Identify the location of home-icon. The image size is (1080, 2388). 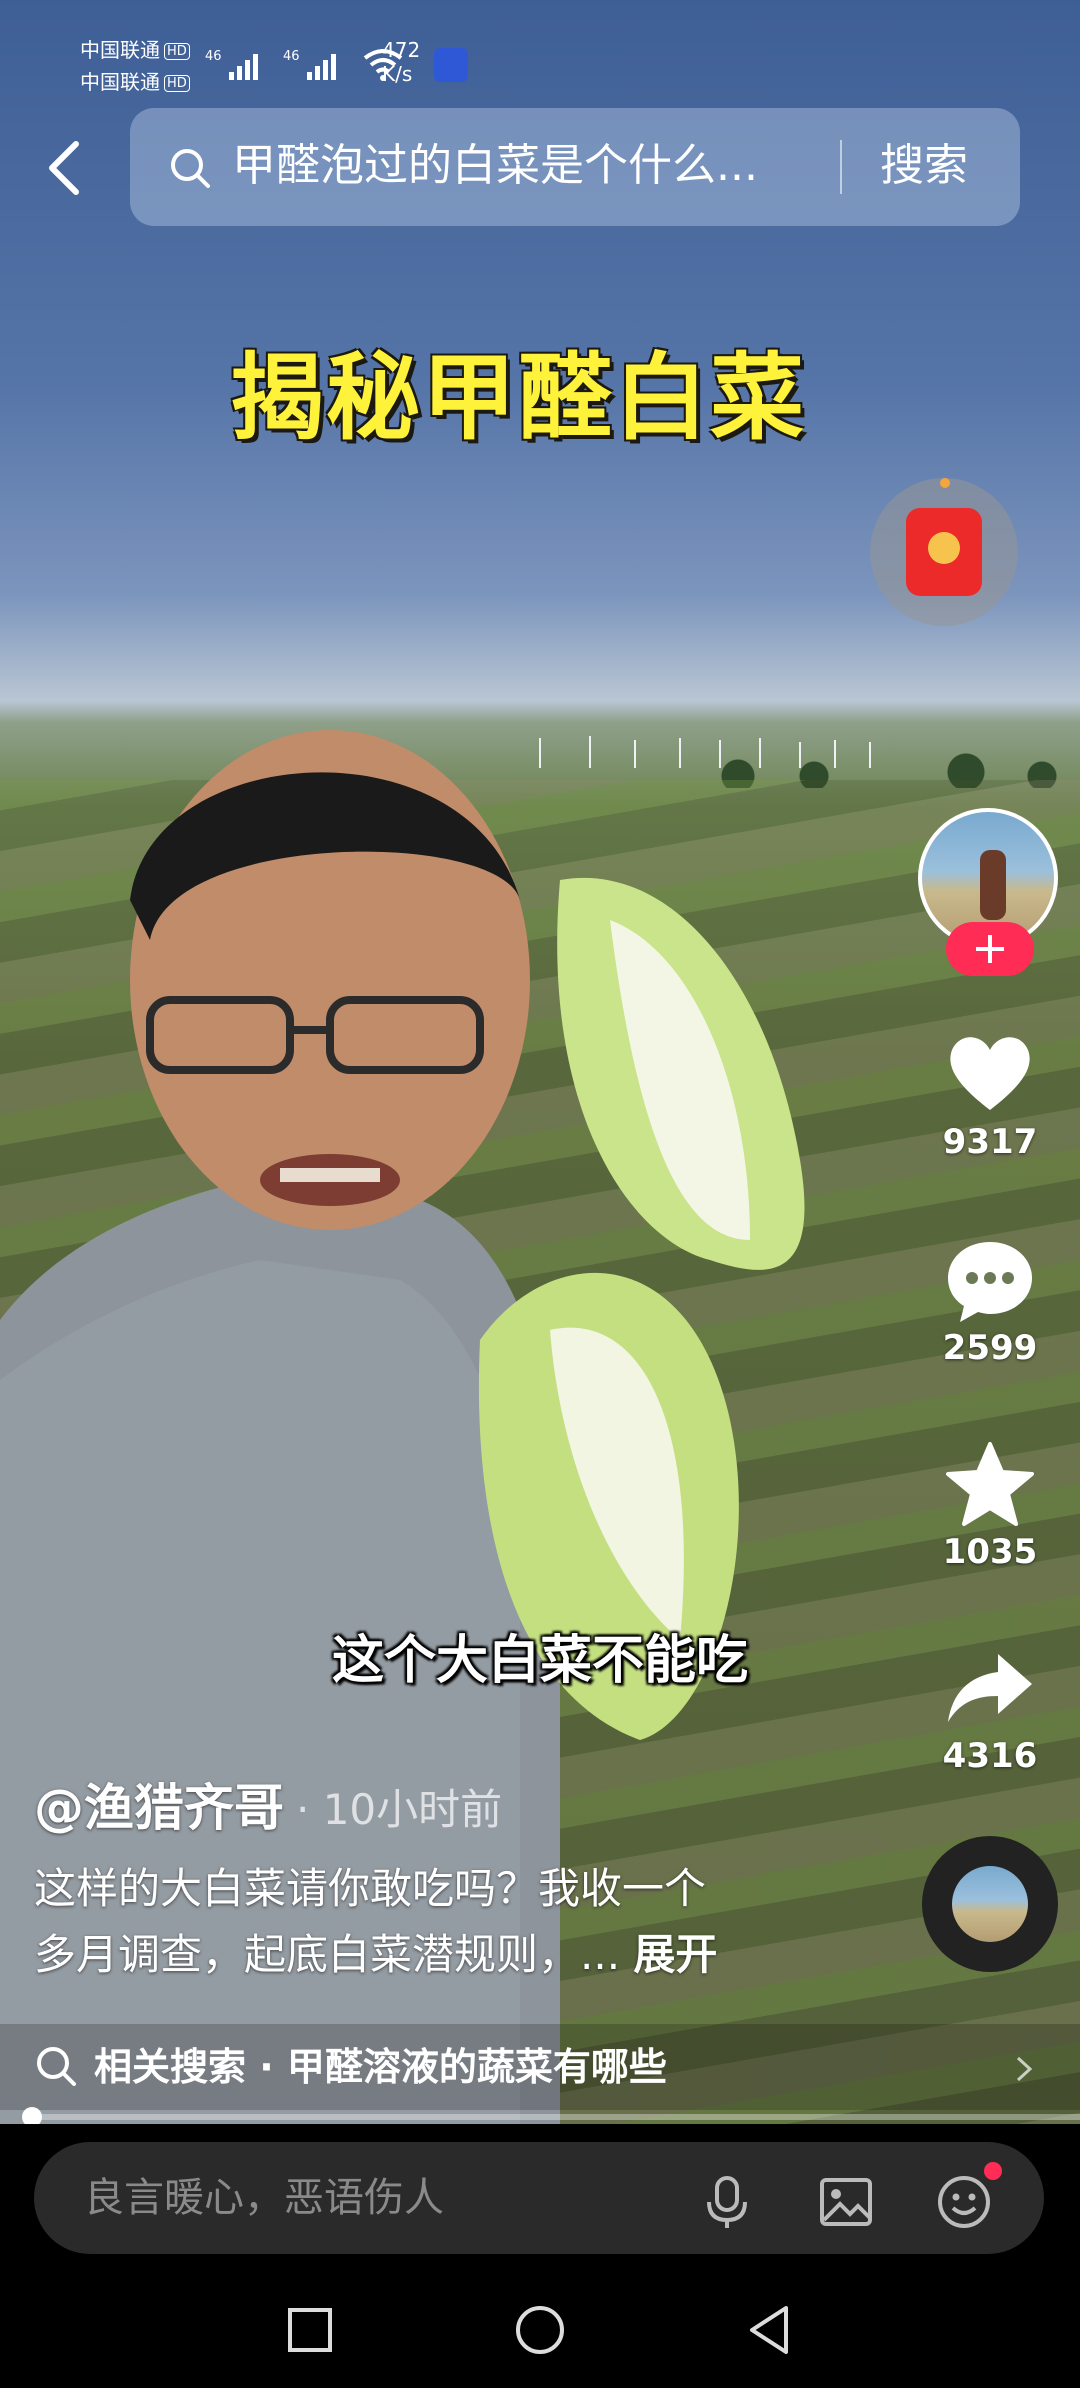
(540, 2330).